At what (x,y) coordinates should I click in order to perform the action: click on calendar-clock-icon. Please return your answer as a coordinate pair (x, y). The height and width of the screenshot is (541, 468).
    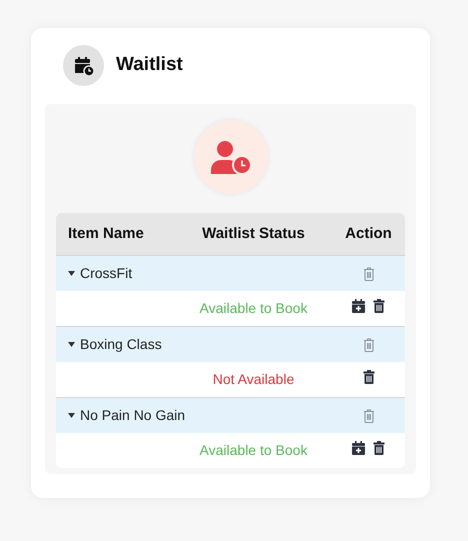
    Looking at the image, I should click on (83, 65).